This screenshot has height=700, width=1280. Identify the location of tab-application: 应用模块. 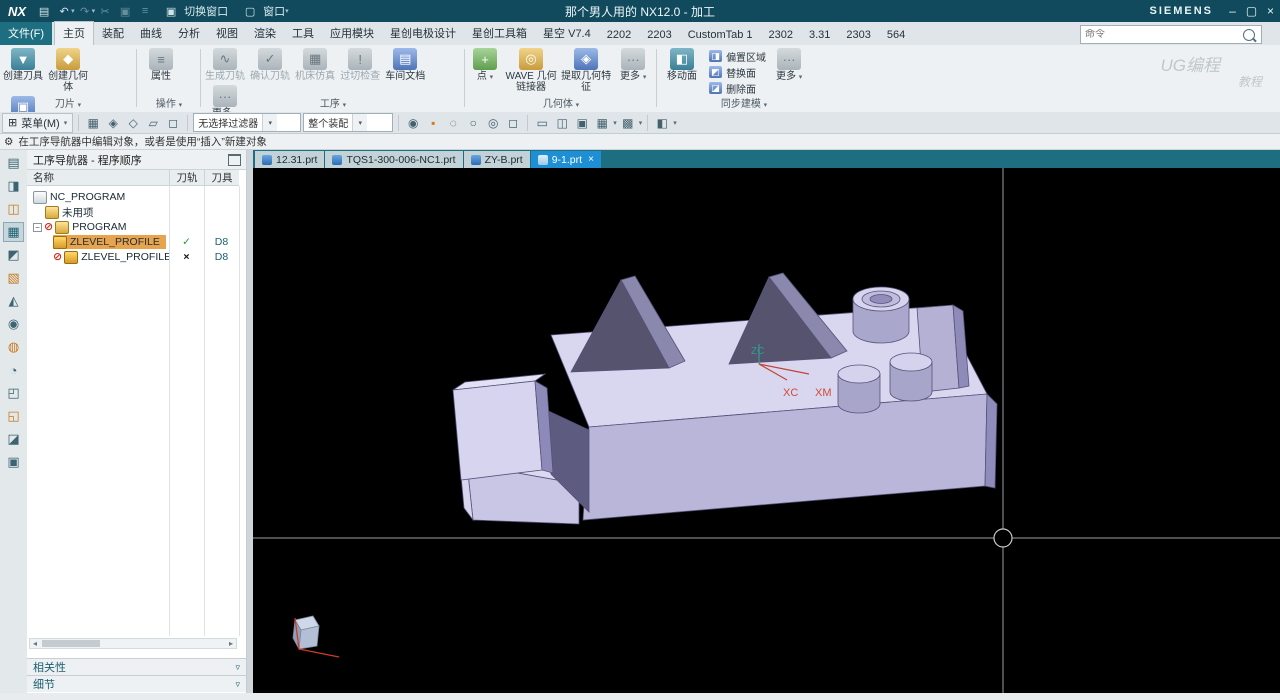
(352, 33).